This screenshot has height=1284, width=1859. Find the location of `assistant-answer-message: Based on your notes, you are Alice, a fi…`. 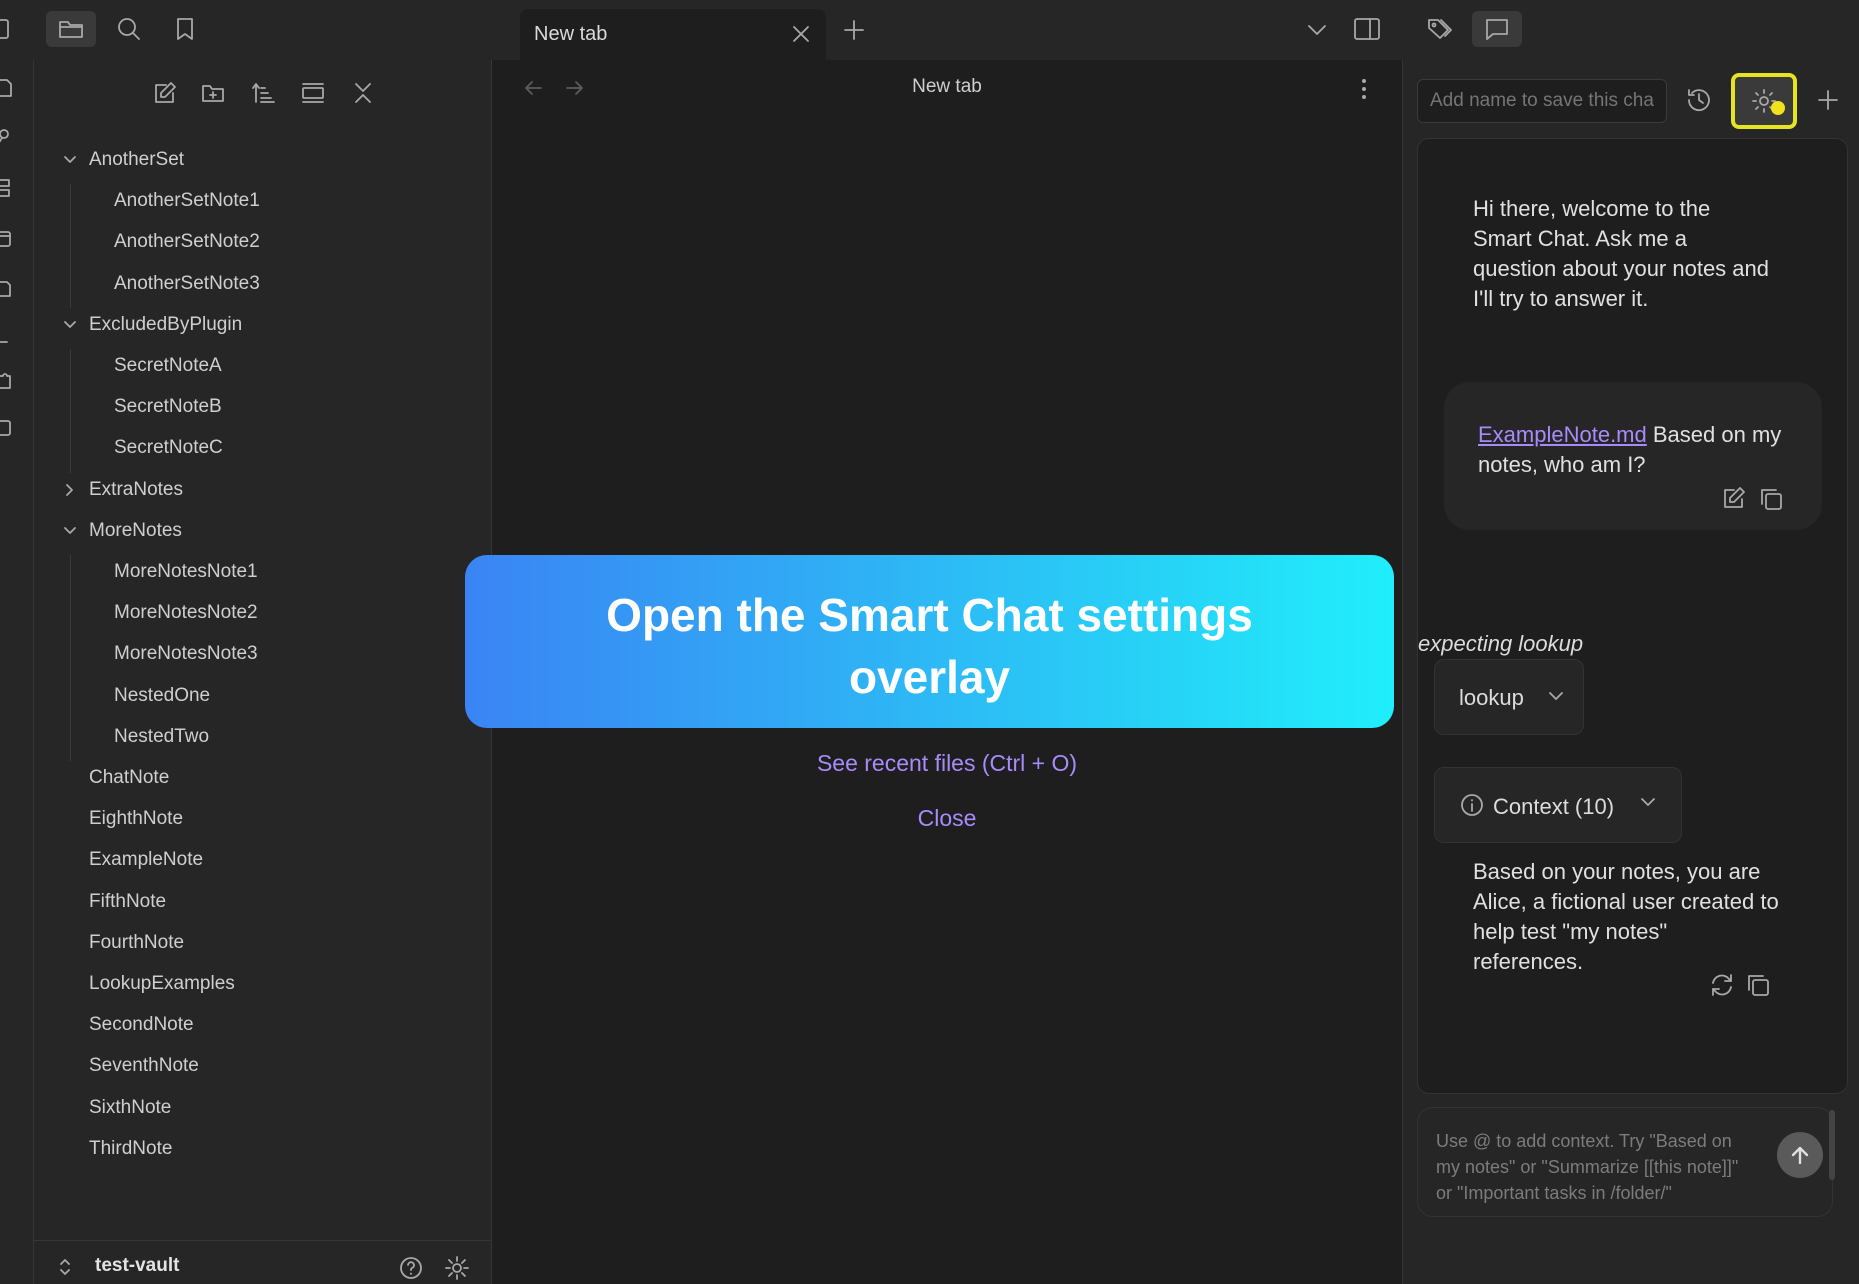

assistant-answer-message: Based on your notes, you are Alice, a fi… is located at coordinates (1626, 916).